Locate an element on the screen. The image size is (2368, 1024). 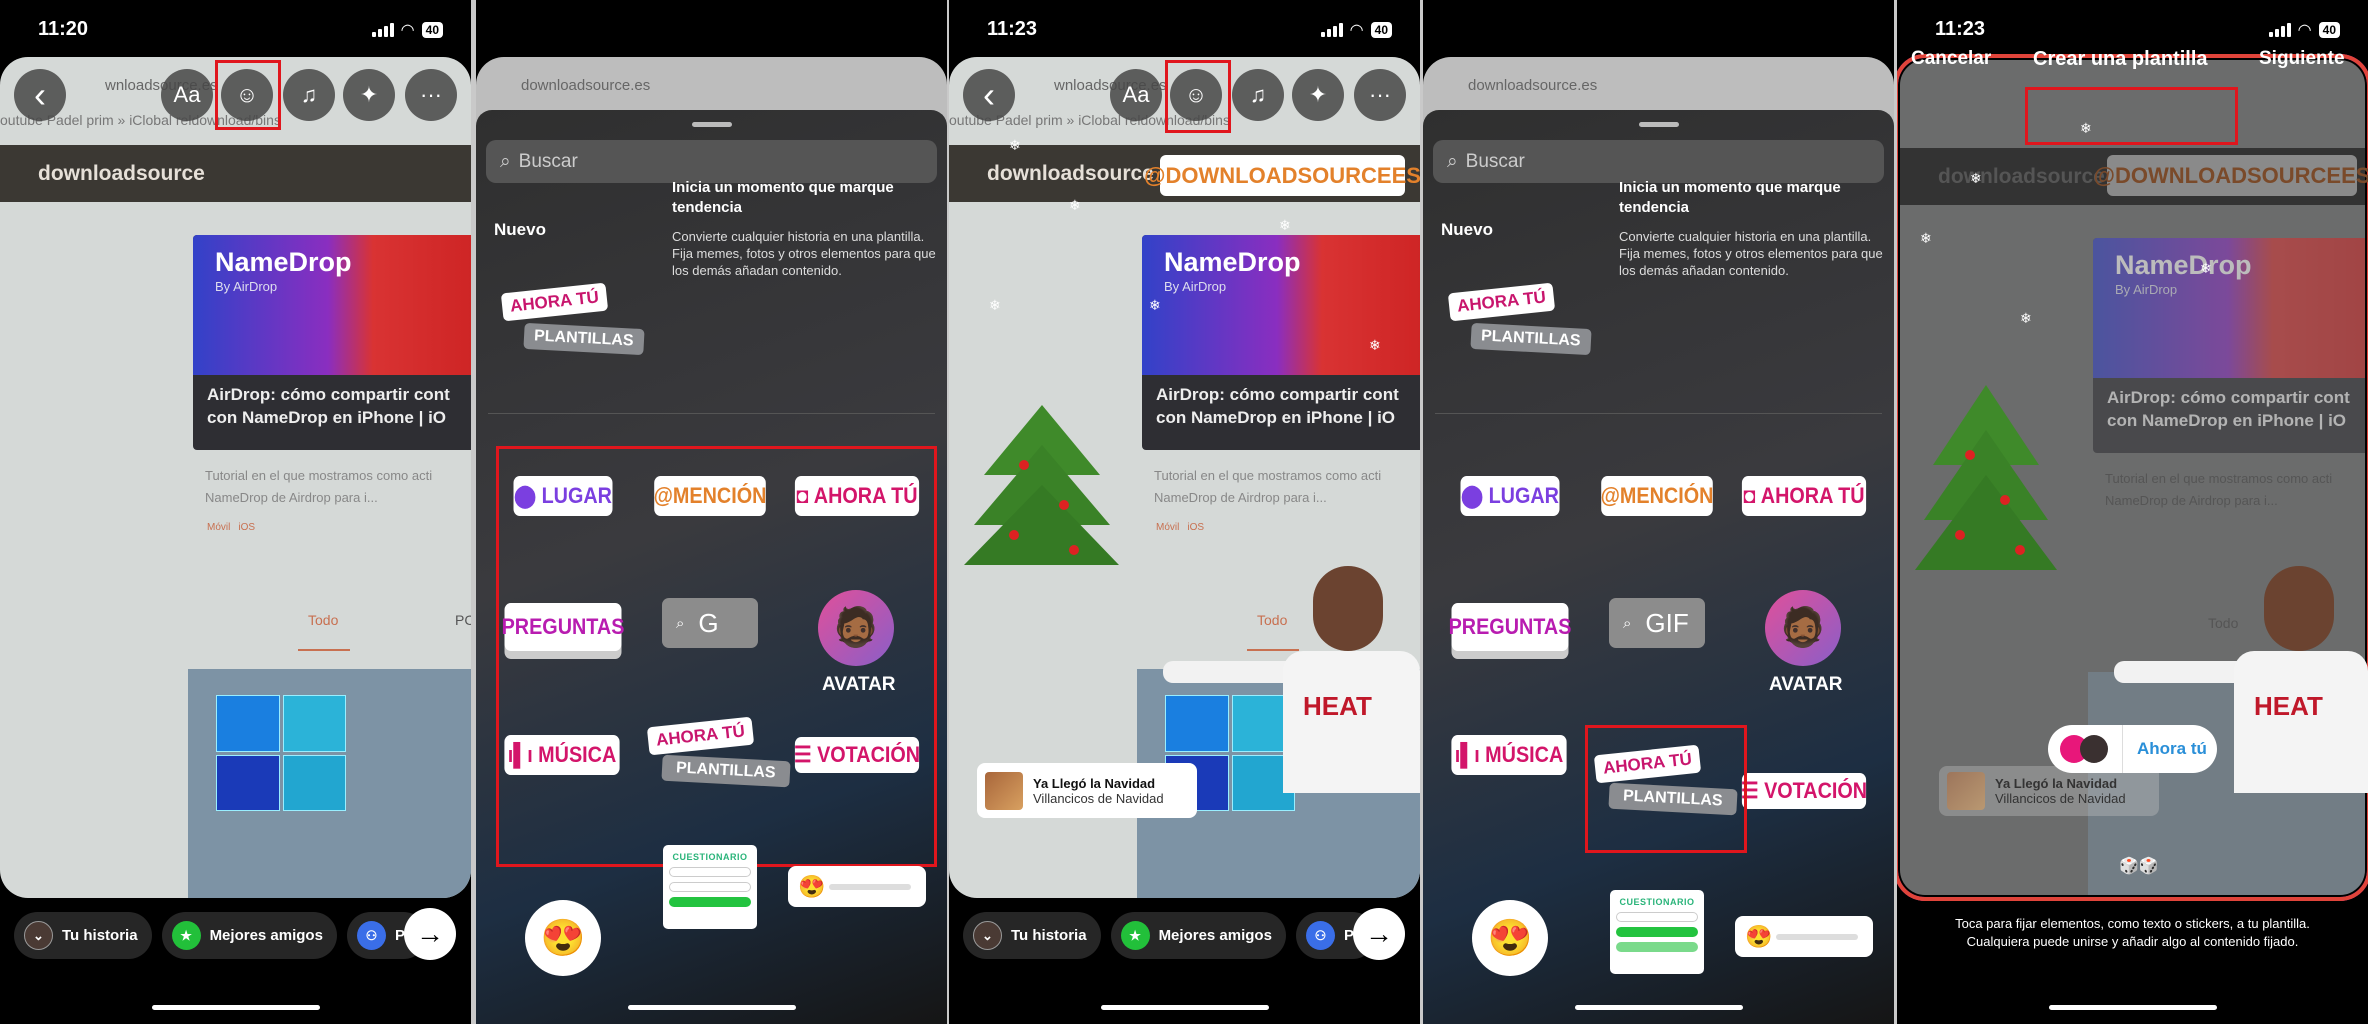
pill-label: Mejores amigos is located at coordinates (266, 935).